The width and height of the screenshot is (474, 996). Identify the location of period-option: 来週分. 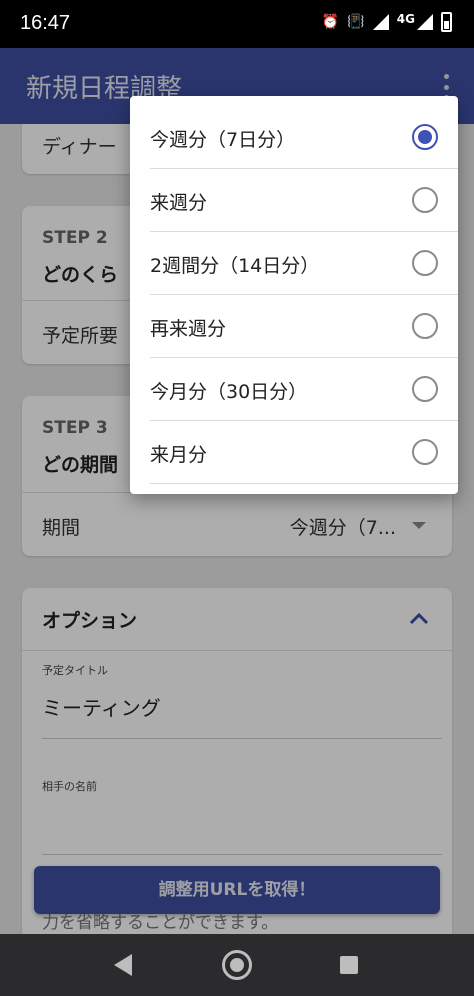
(294, 200).